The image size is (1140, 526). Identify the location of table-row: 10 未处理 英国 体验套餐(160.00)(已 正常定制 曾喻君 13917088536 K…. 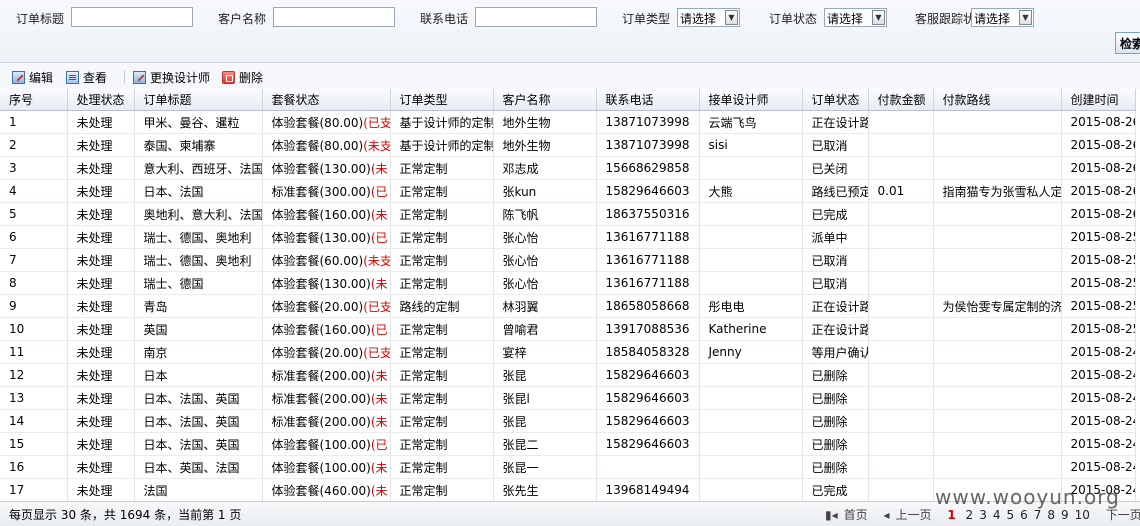
(568, 329).